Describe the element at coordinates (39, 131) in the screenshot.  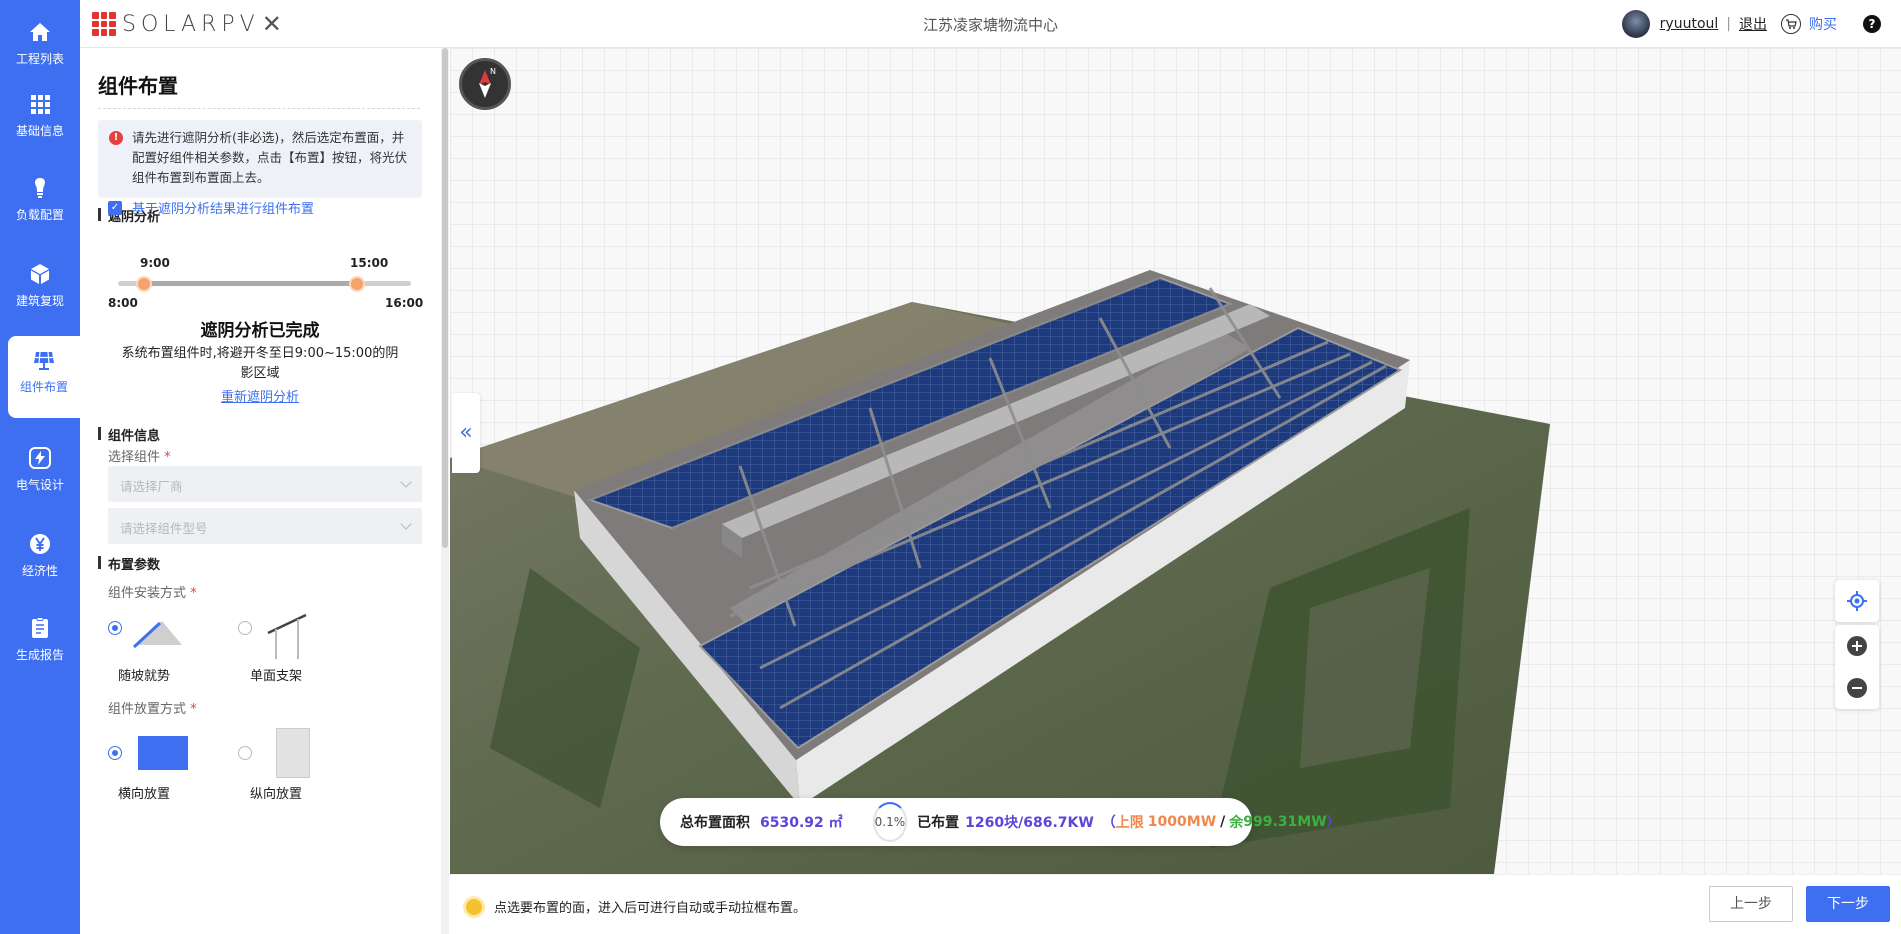
I see `nav-label: 基础信息` at that location.